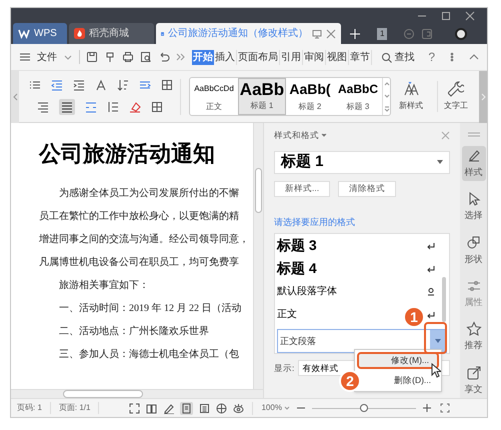 This screenshot has width=501, height=430. I want to click on prompt-label: 请选择要应用的格式, so click(315, 222).